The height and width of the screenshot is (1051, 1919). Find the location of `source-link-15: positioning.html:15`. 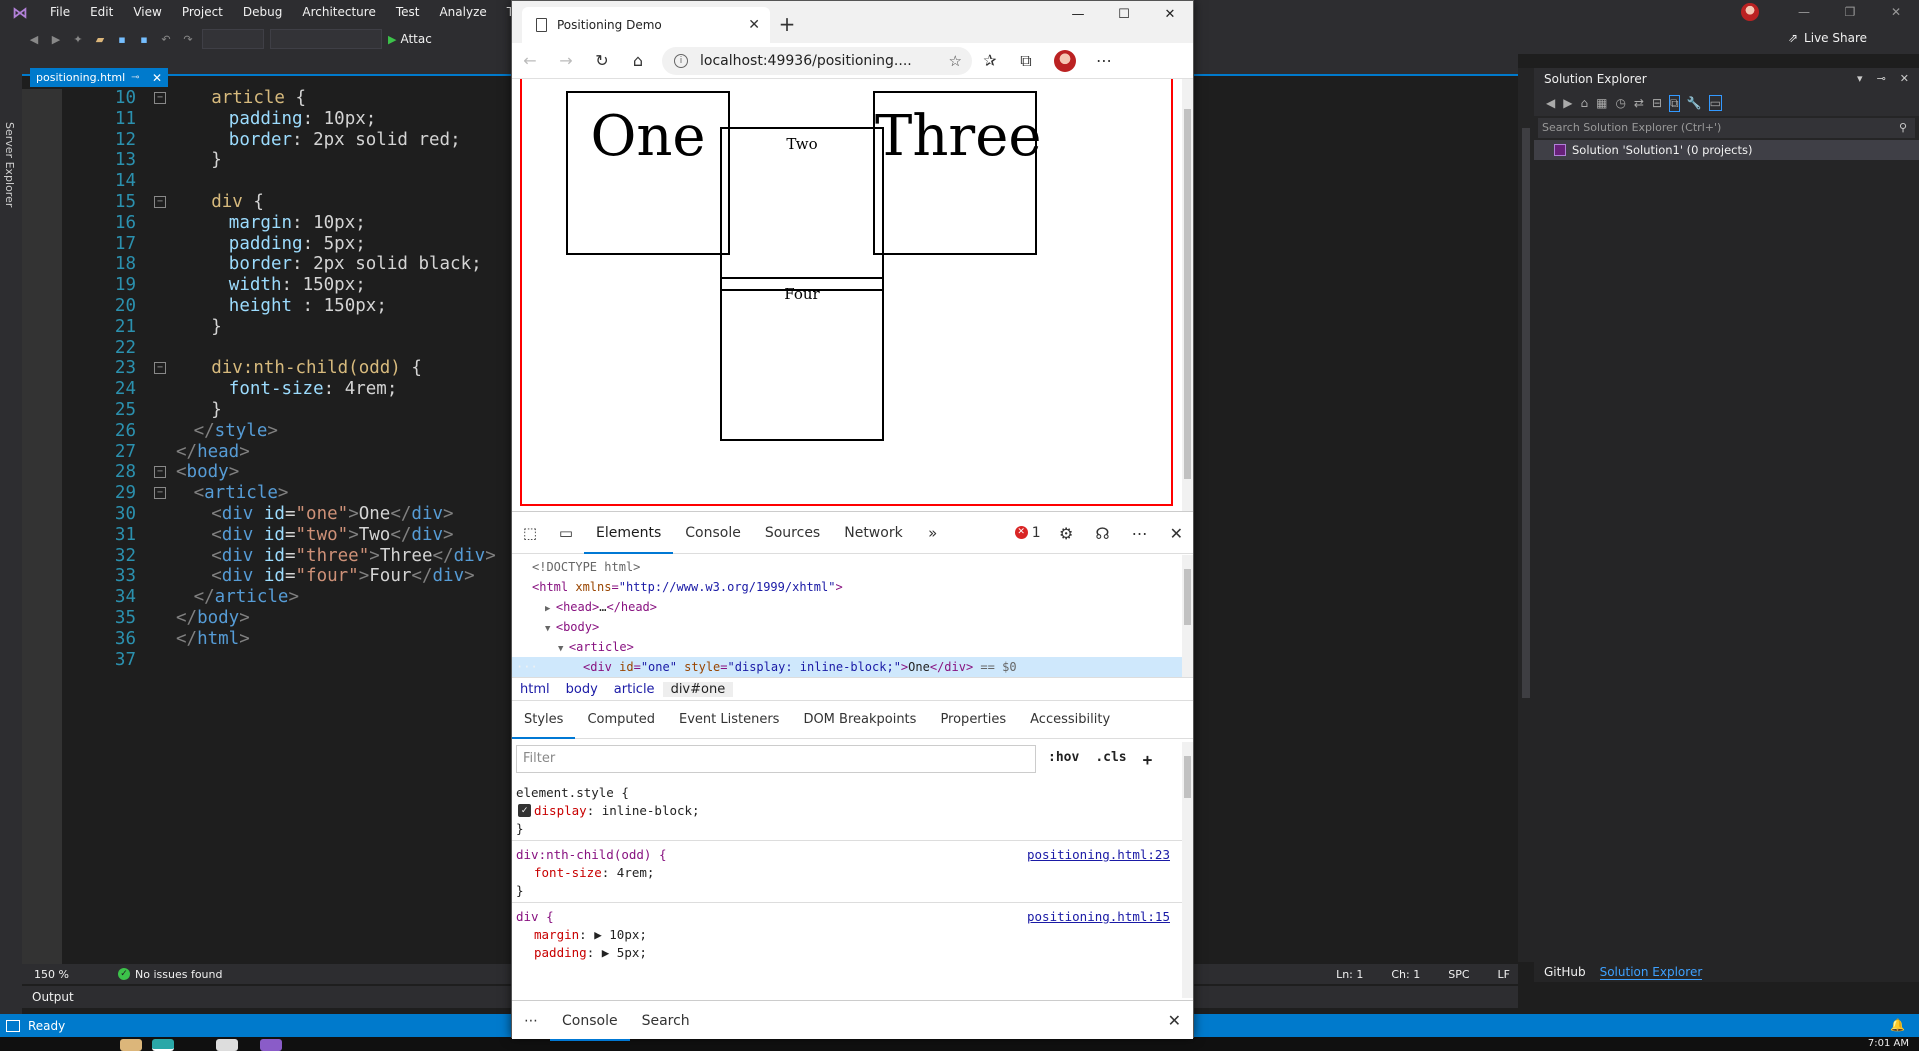

source-link-15: positioning.html:15 is located at coordinates (1098, 917).